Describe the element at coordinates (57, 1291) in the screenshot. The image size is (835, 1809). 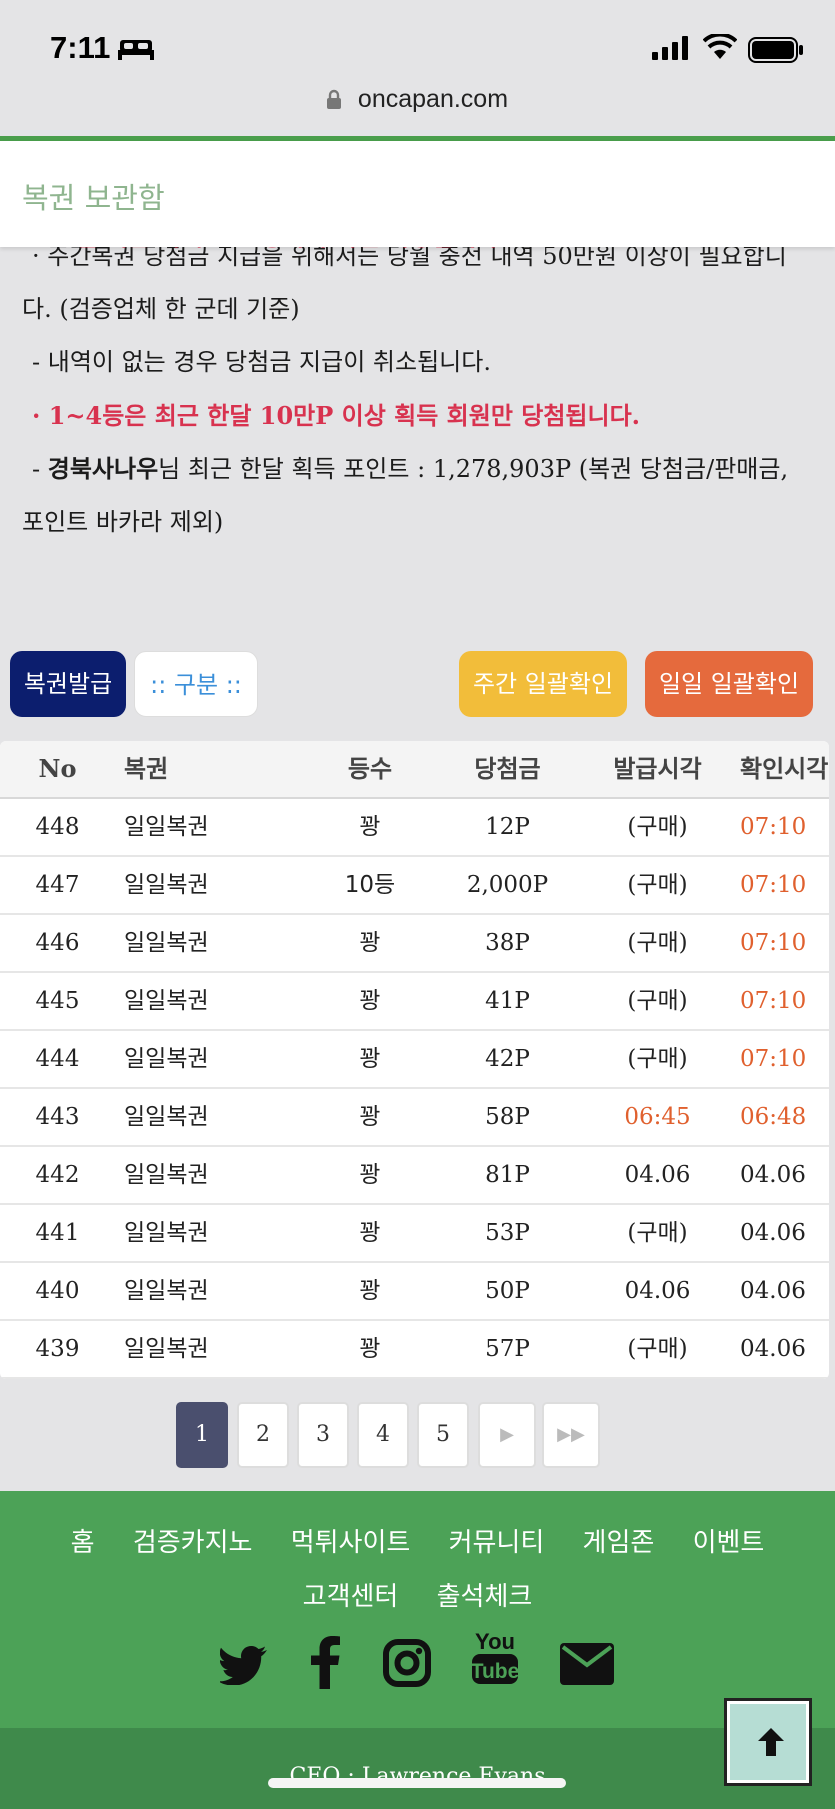
I see `cell-no: 440` at that location.